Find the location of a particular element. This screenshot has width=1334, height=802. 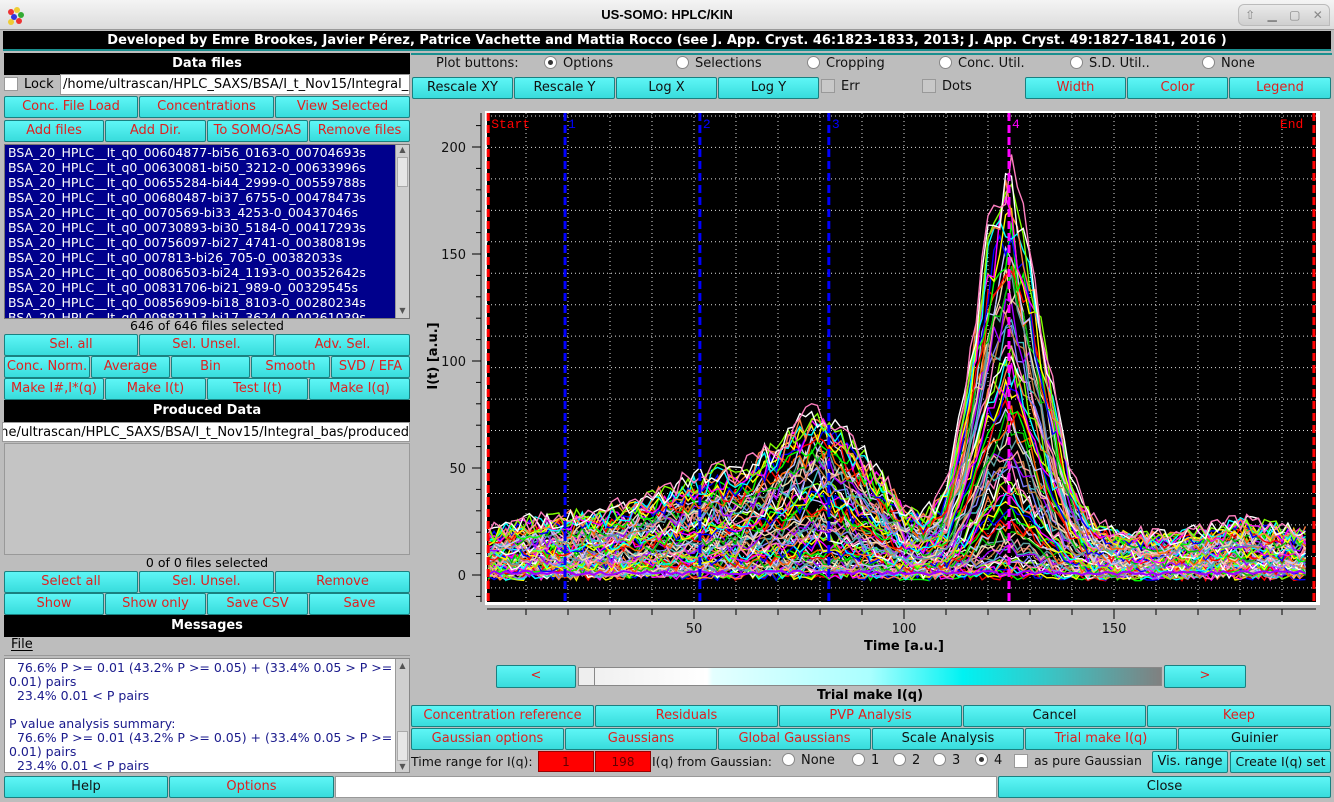

log-y-button: Log Y is located at coordinates (768, 88).